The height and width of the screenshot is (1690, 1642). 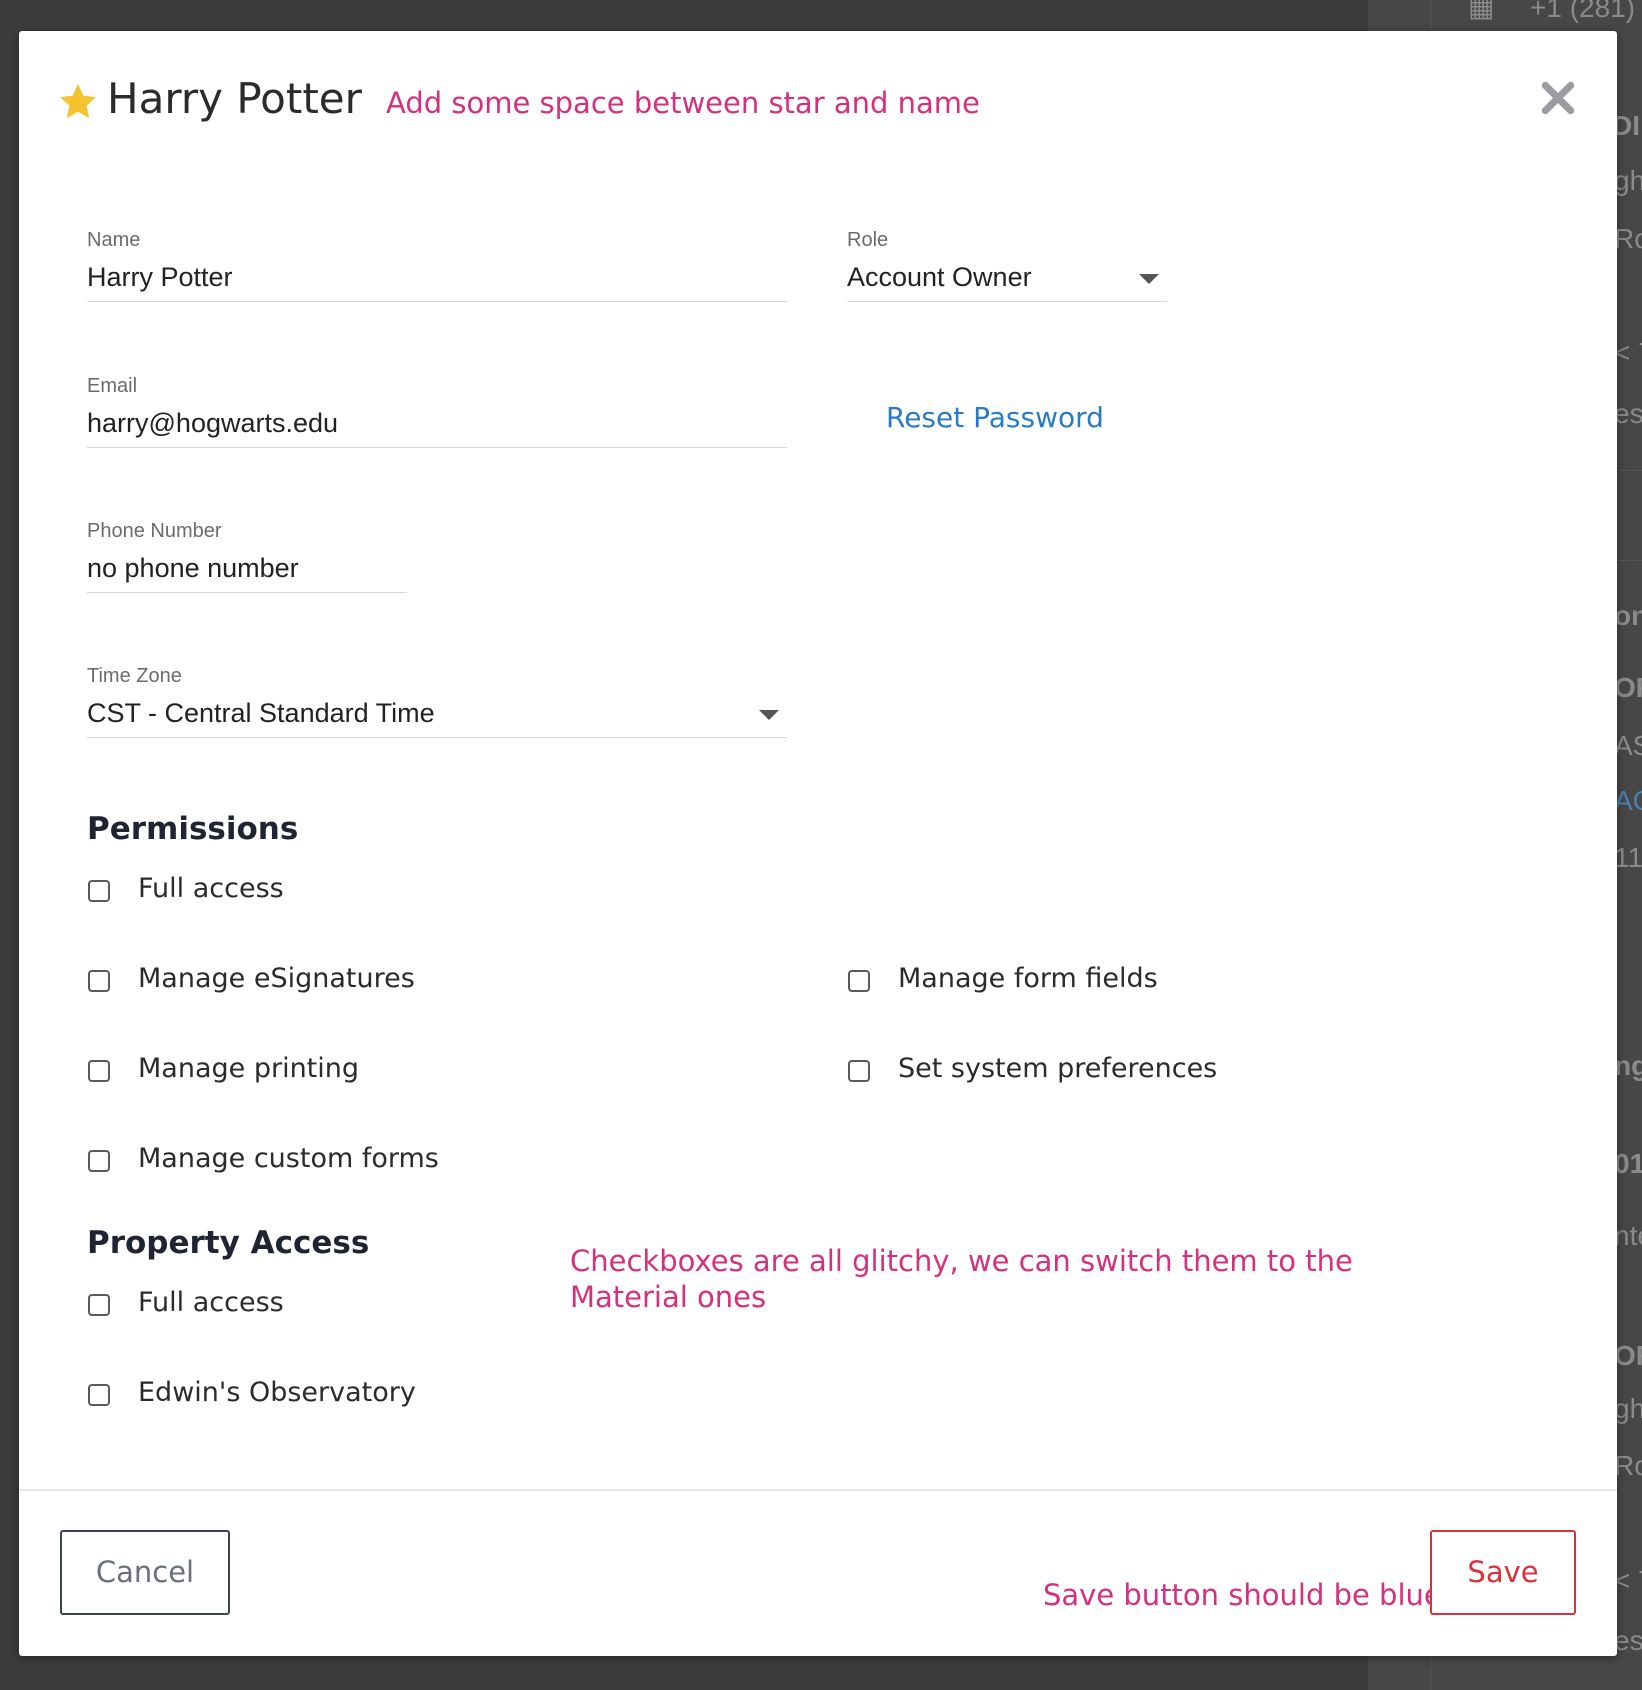 What do you see at coordinates (437, 426) in the screenshot?
I see `email-field: harry@hogwarts.edu` at bounding box center [437, 426].